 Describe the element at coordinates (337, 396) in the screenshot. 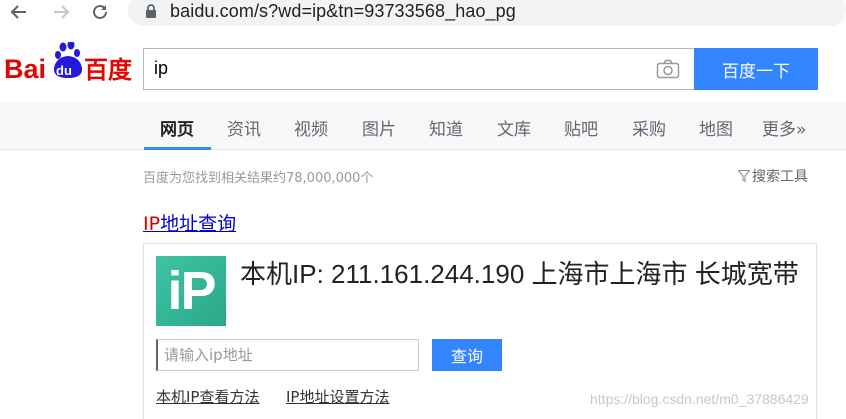

I see `ip-setting-method-link: IP地址设置方法` at that location.